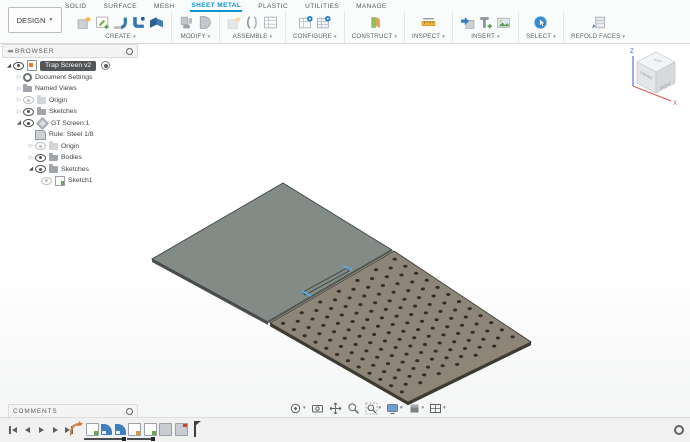 This screenshot has height=442, width=690. What do you see at coordinates (27, 87) in the screenshot?
I see `folder-icon` at bounding box center [27, 87].